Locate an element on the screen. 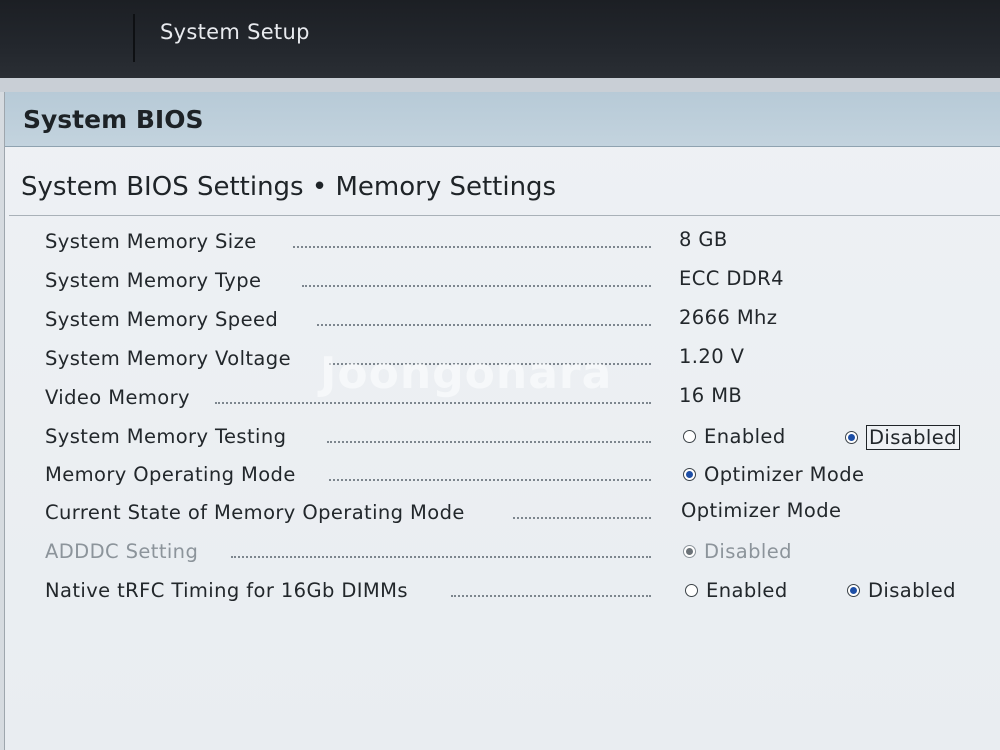 The image size is (1000, 750). setting-label: System Memory Testing is located at coordinates (166, 436).